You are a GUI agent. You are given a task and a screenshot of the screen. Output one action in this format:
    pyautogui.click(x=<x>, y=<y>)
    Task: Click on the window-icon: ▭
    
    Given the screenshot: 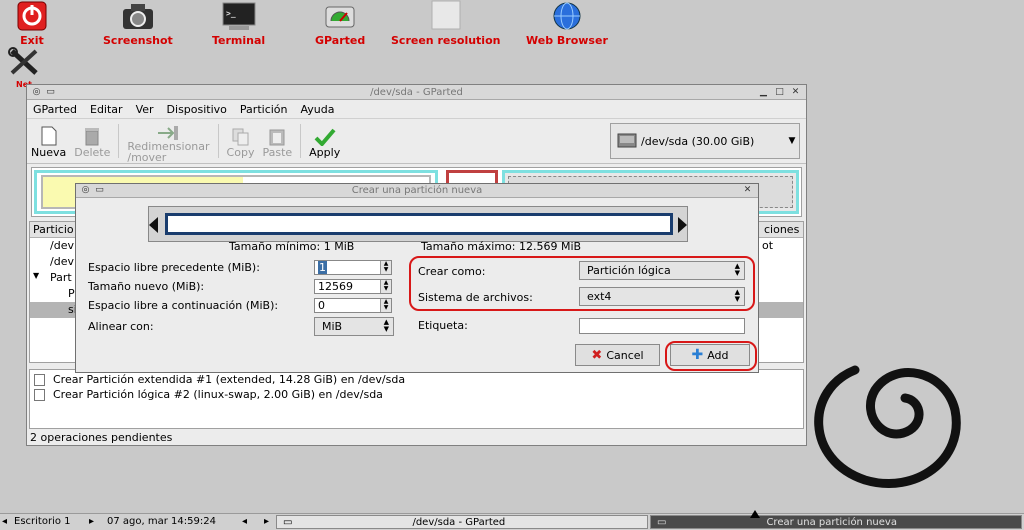 What is the action you would take?
    pyautogui.click(x=288, y=522)
    